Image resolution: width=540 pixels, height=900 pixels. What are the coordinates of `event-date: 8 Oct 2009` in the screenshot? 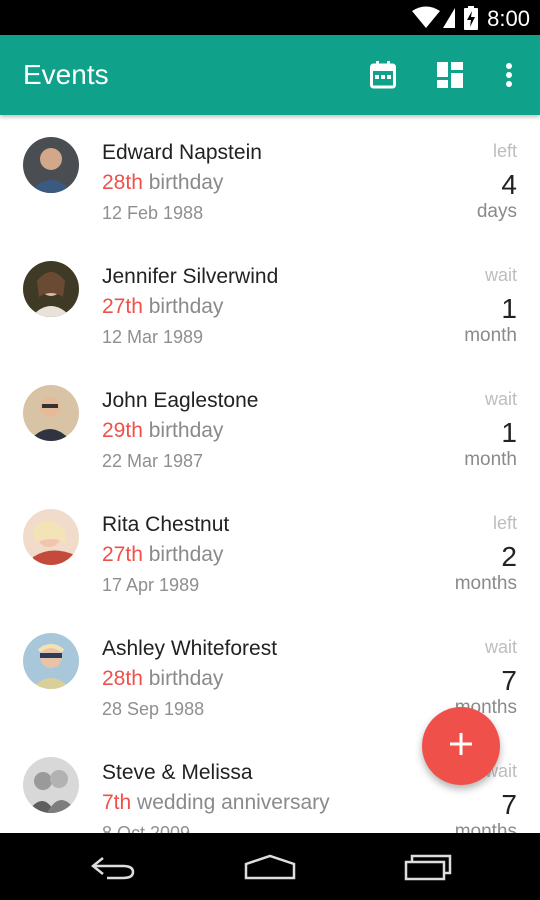 It's located at (146, 828).